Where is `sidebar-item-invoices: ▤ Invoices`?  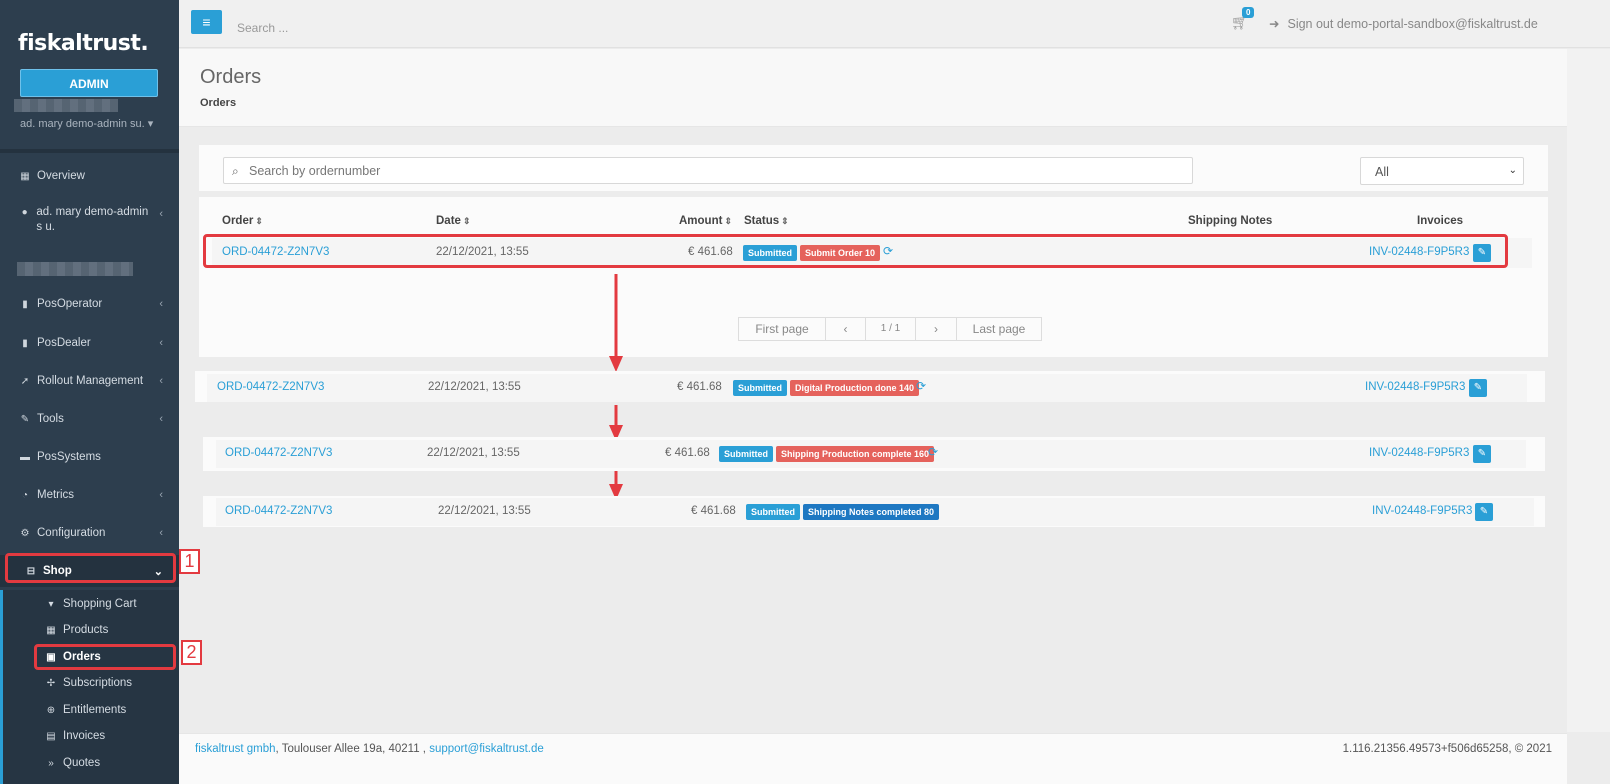
sidebar-item-invoices: ▤ Invoices is located at coordinates (89, 736).